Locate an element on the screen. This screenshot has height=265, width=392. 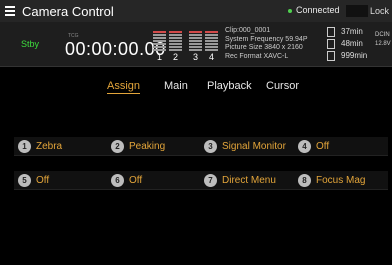
title-bar: Camera Control Connected Lock is located at coordinates (196, 11).